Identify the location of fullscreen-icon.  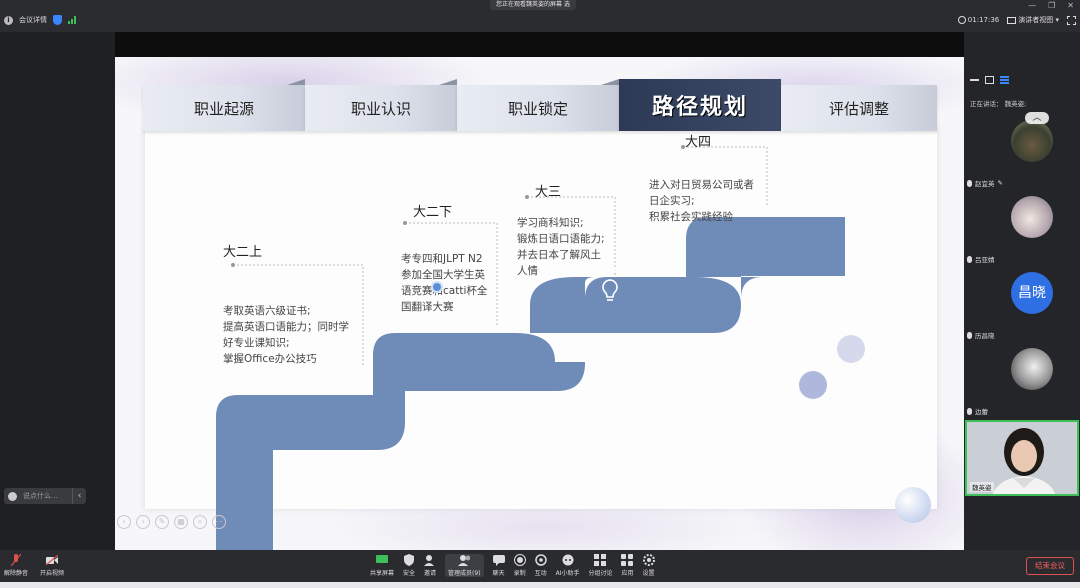
(1071, 20).